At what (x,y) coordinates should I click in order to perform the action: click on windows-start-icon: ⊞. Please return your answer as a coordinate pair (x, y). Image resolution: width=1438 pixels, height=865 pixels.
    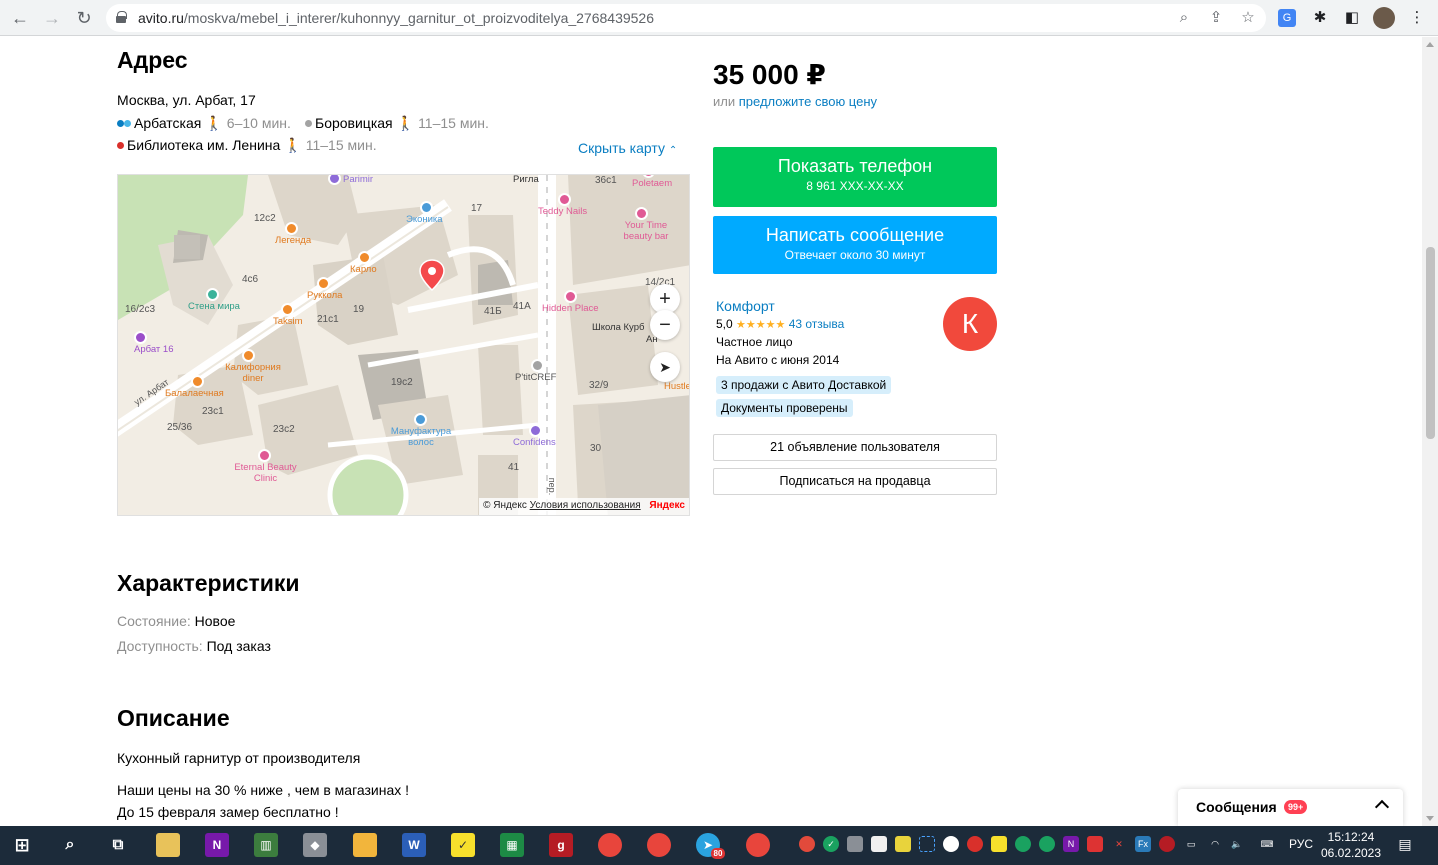
    Looking at the image, I should click on (22, 845).